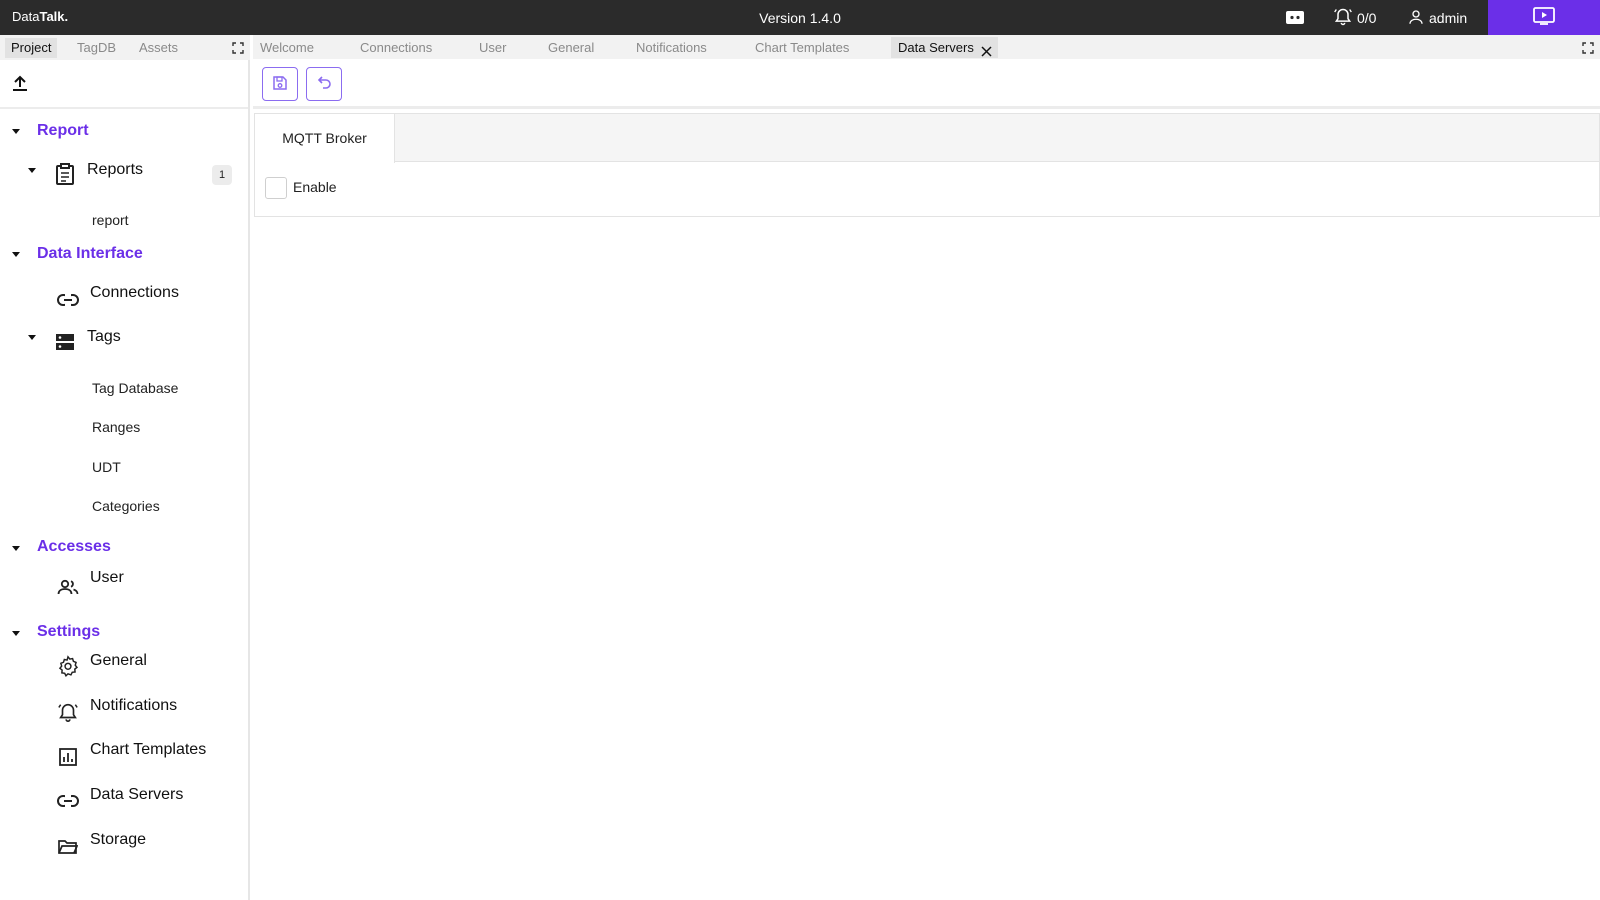  What do you see at coordinates (65, 342) in the screenshot?
I see `server-icon` at bounding box center [65, 342].